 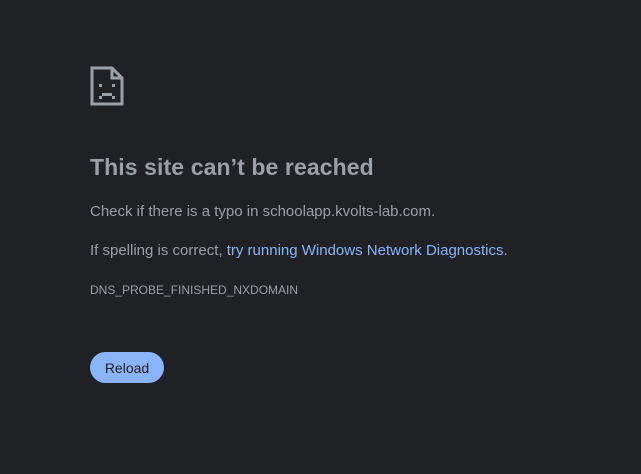 I want to click on network-diagnostics-link: try running Windows Network Diagnostics, so click(x=365, y=250).